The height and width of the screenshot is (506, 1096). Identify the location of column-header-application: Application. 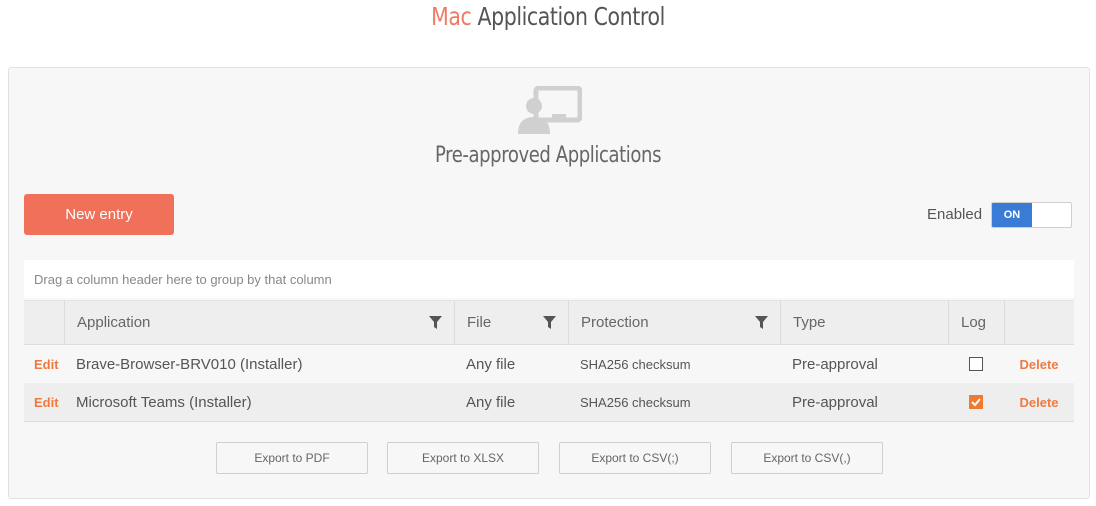
(259, 322).